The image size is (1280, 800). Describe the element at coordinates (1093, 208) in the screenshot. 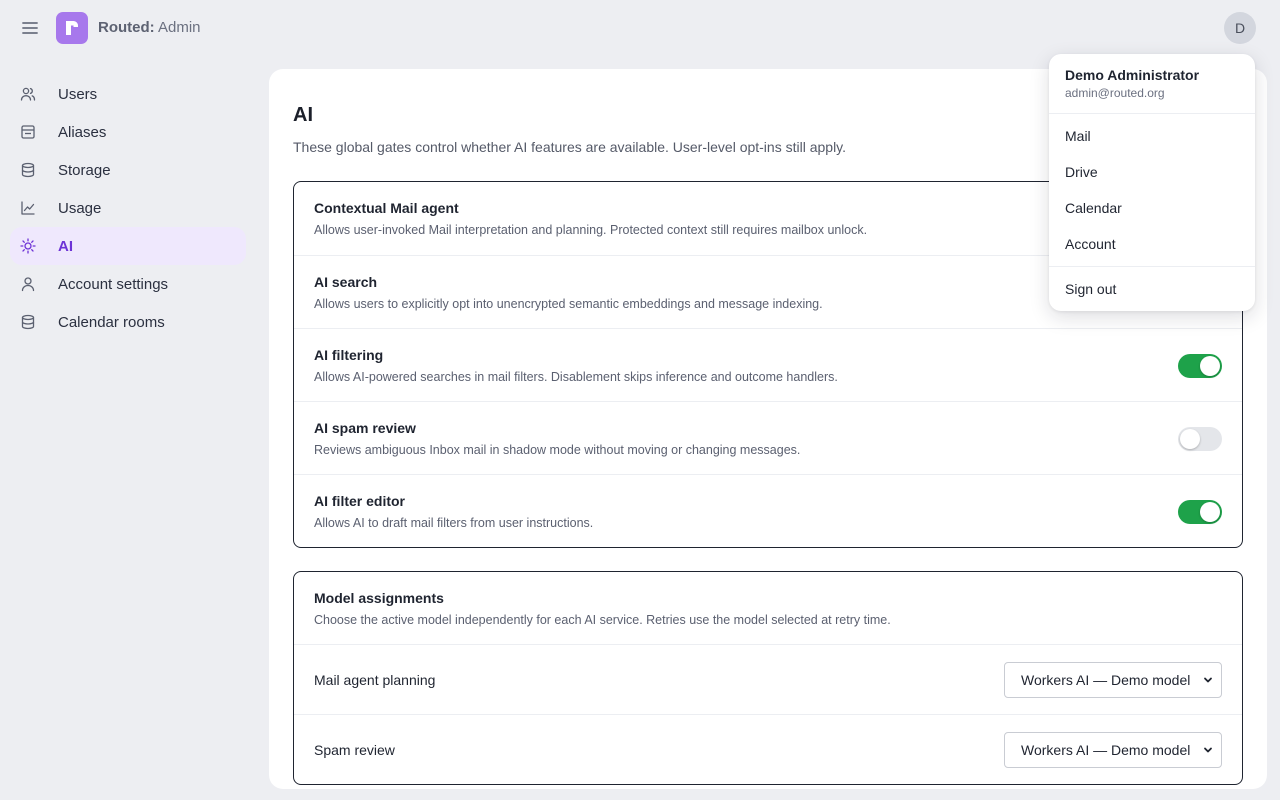

I see `menu-item-calendar: Calendar` at that location.